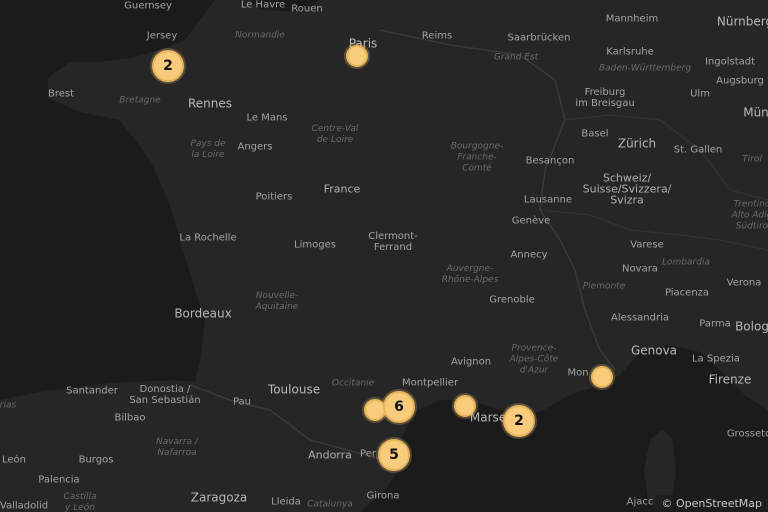 This screenshot has width=768, height=512. Describe the element at coordinates (24, 506) in the screenshot. I see `map-label-valladolid: Valladolid` at that location.